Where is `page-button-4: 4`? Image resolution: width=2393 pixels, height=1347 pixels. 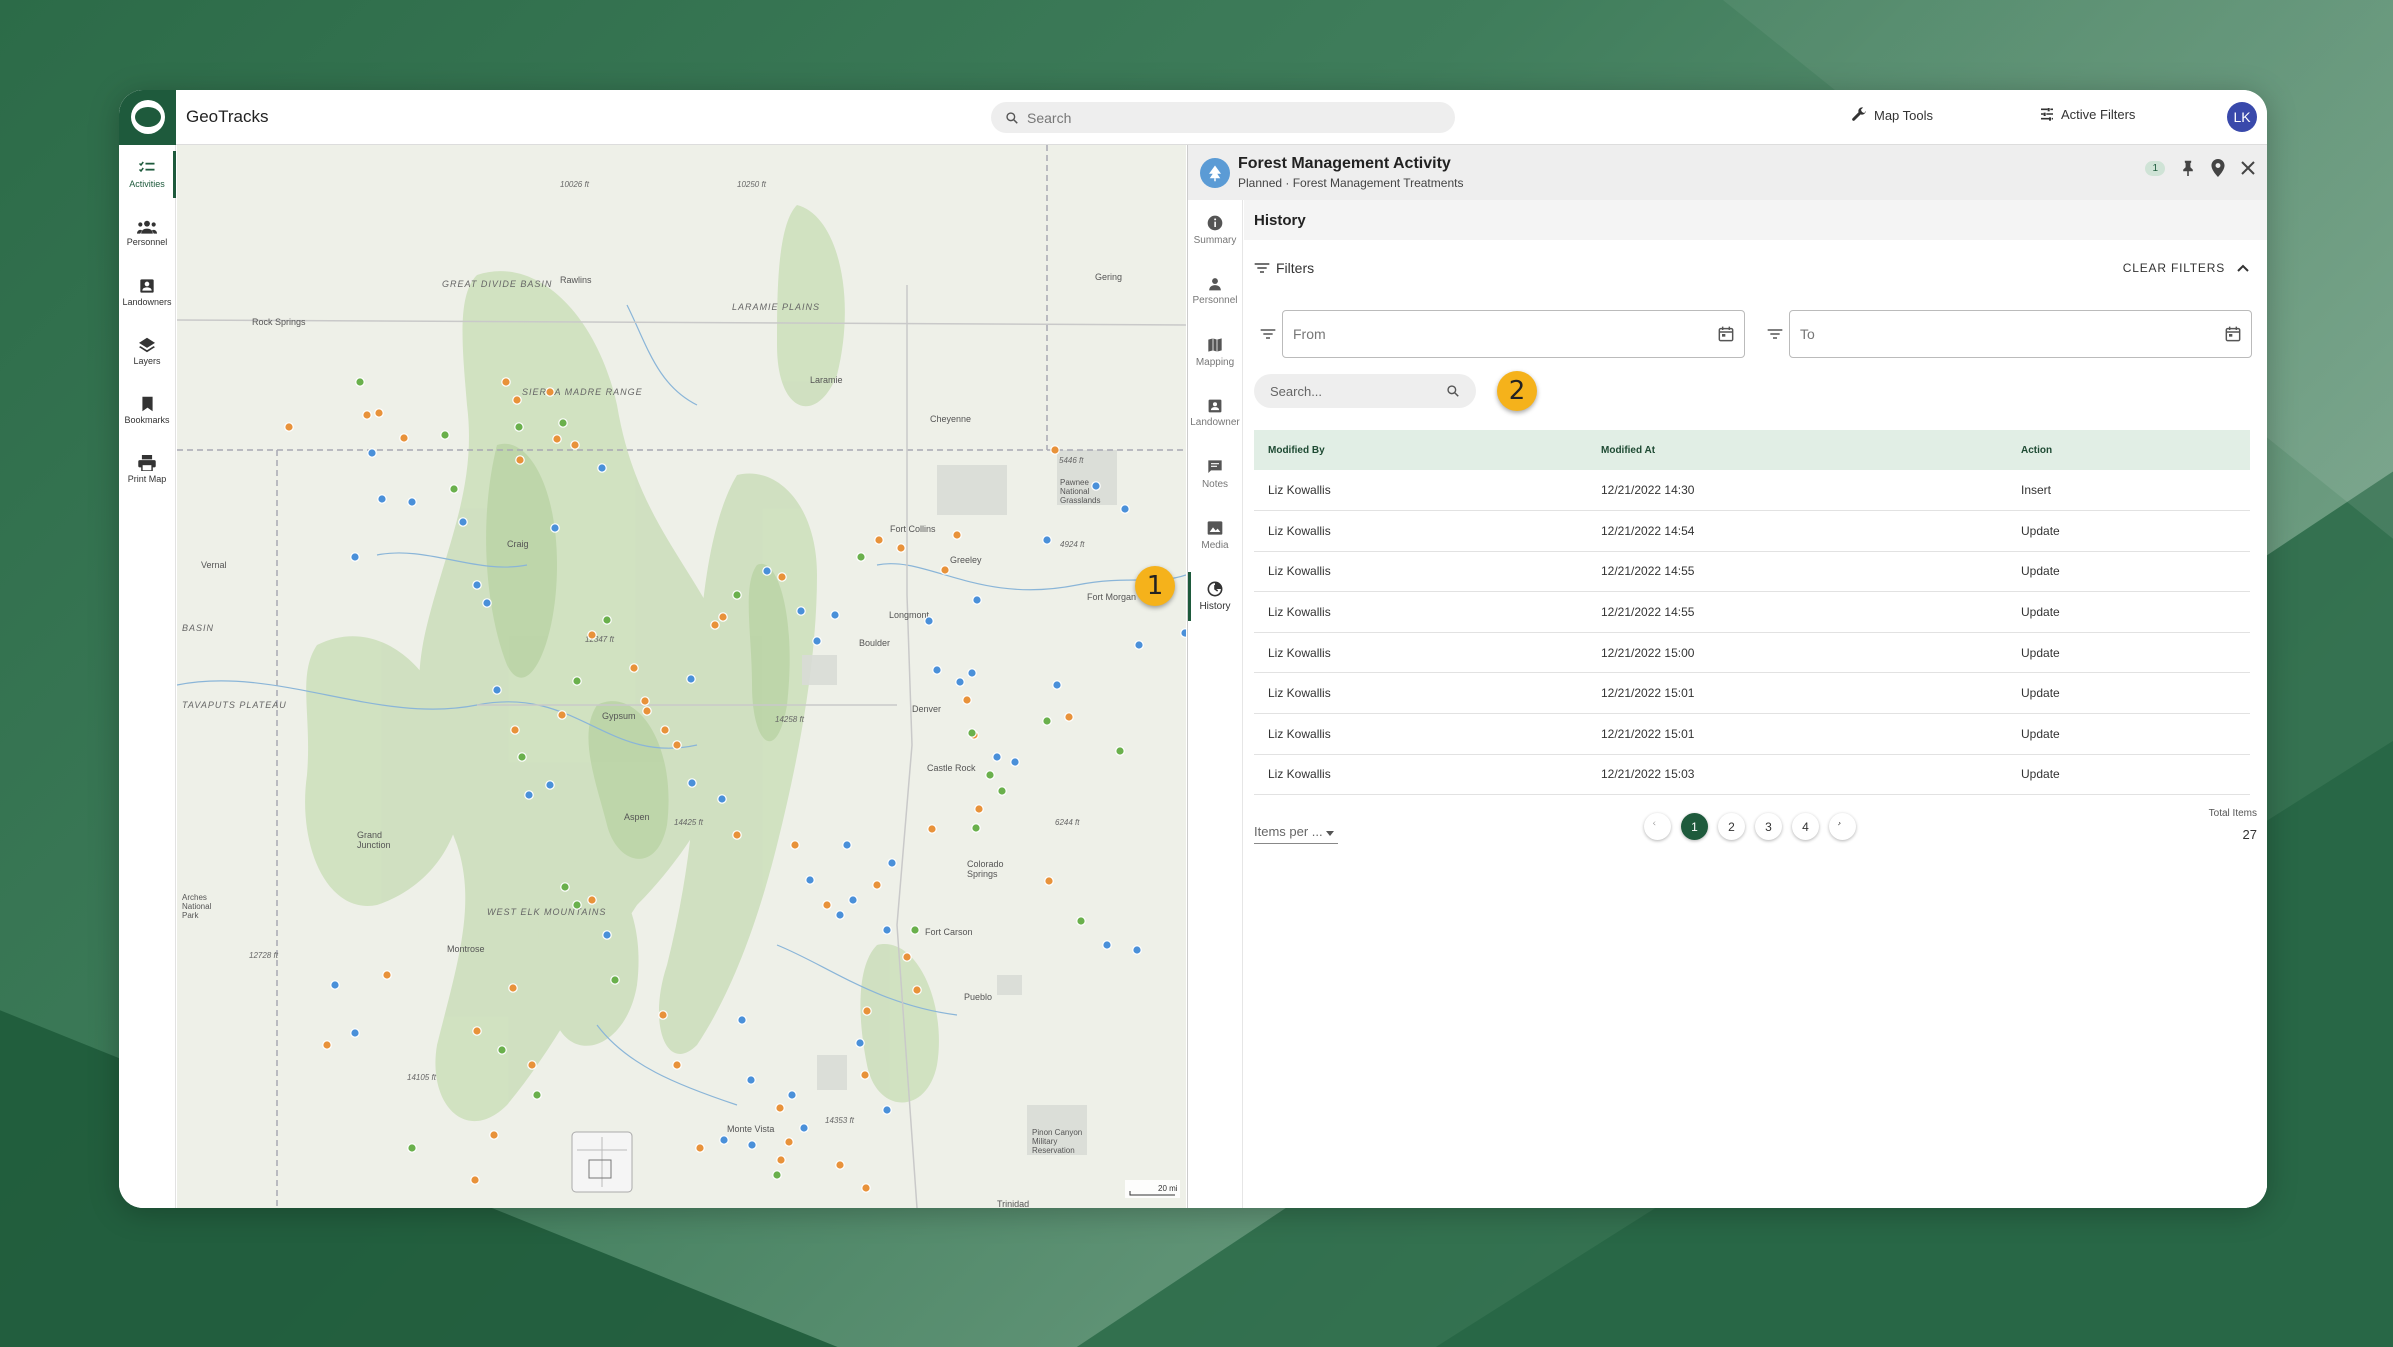
page-button-4: 4 is located at coordinates (1805, 826).